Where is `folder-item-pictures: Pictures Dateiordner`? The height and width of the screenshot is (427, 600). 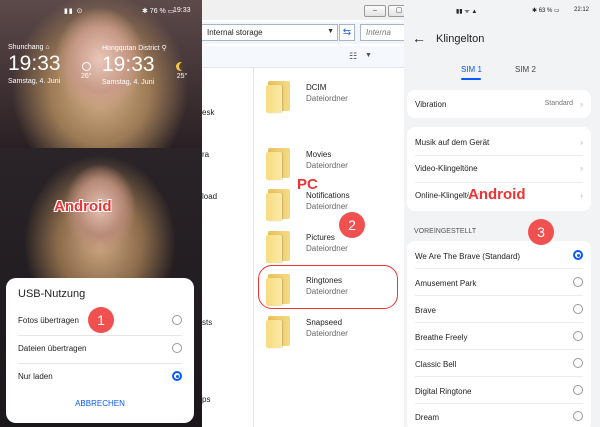
folder-item-pictures: Pictures Dateiordner is located at coordinates (331, 249).